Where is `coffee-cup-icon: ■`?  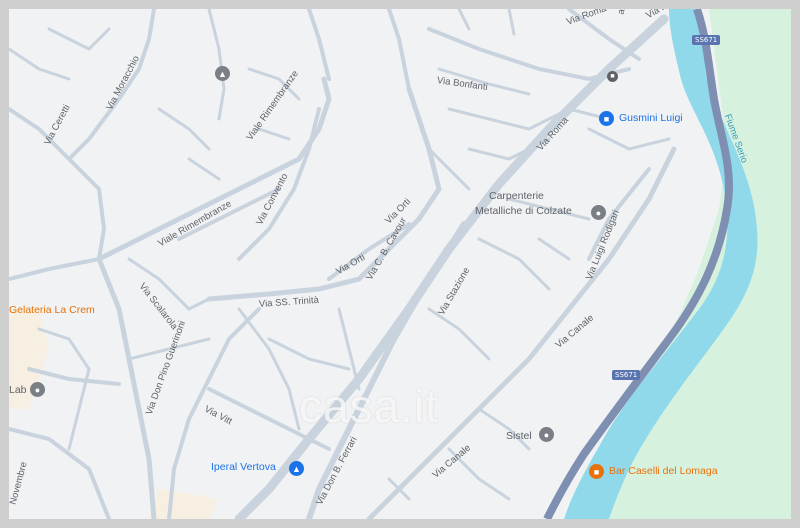 coffee-cup-icon: ■ is located at coordinates (596, 471).